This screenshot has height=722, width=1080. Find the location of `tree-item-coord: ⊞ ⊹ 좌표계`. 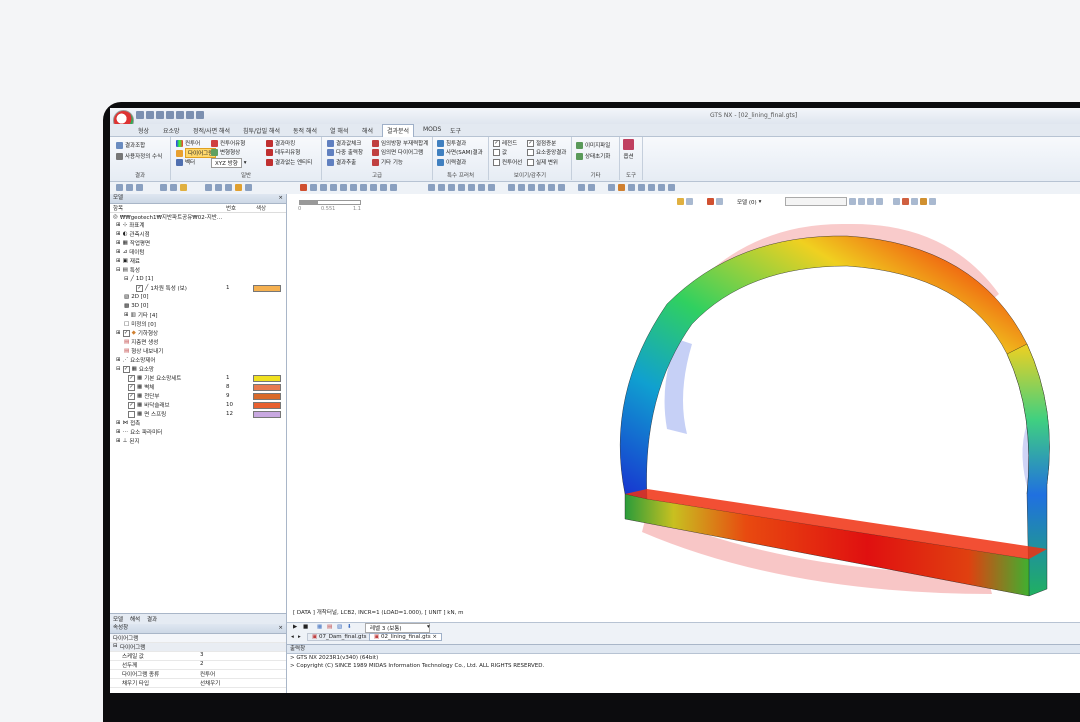

tree-item-coord: ⊞ ⊹ 좌표계 is located at coordinates (130, 225).